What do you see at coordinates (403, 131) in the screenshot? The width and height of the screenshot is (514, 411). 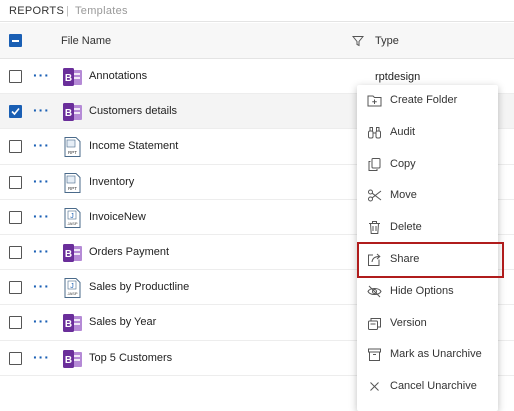 I see `menu-item-label: Audit` at bounding box center [403, 131].